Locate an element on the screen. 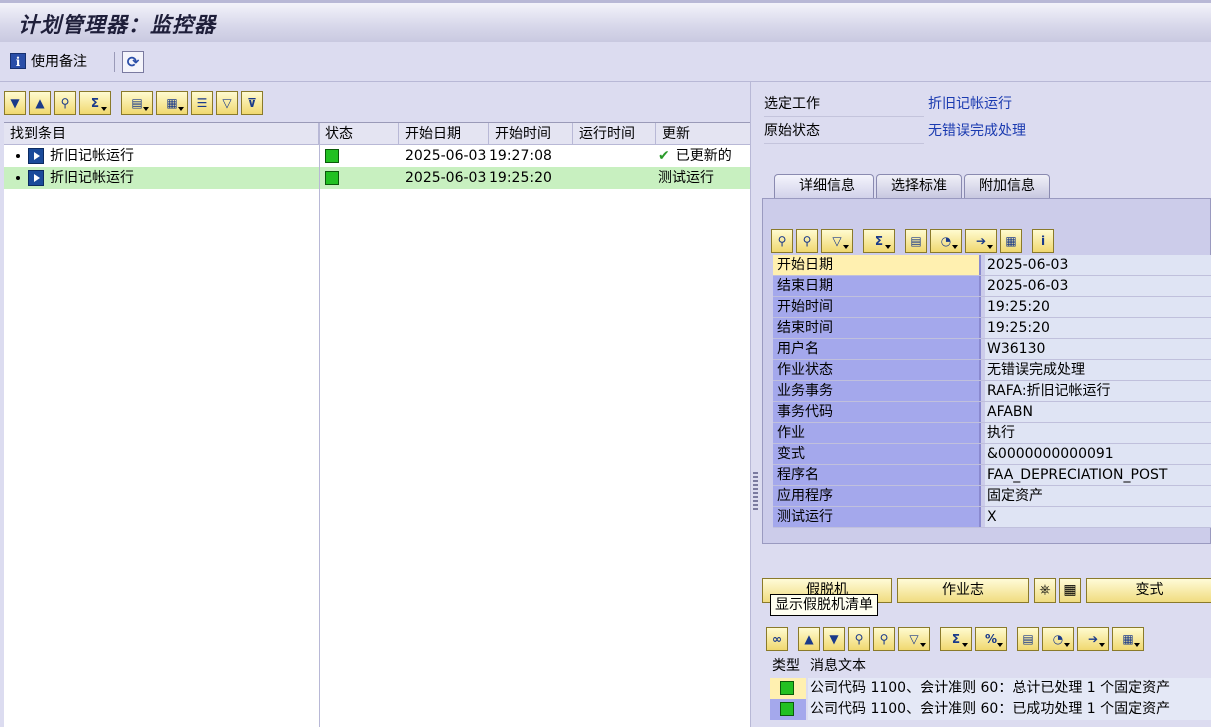 Image resolution: width=1211 pixels, height=727 pixels. col-header-start-time: 开始时间 is located at coordinates (531, 134).